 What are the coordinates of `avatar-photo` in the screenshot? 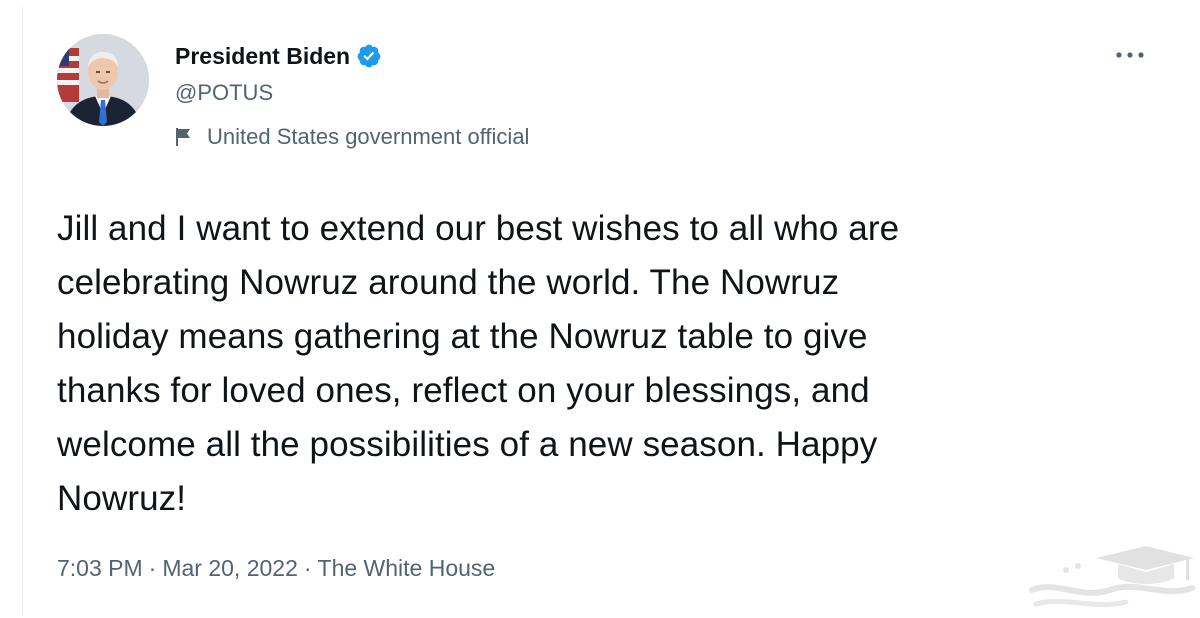 It's located at (103, 80).